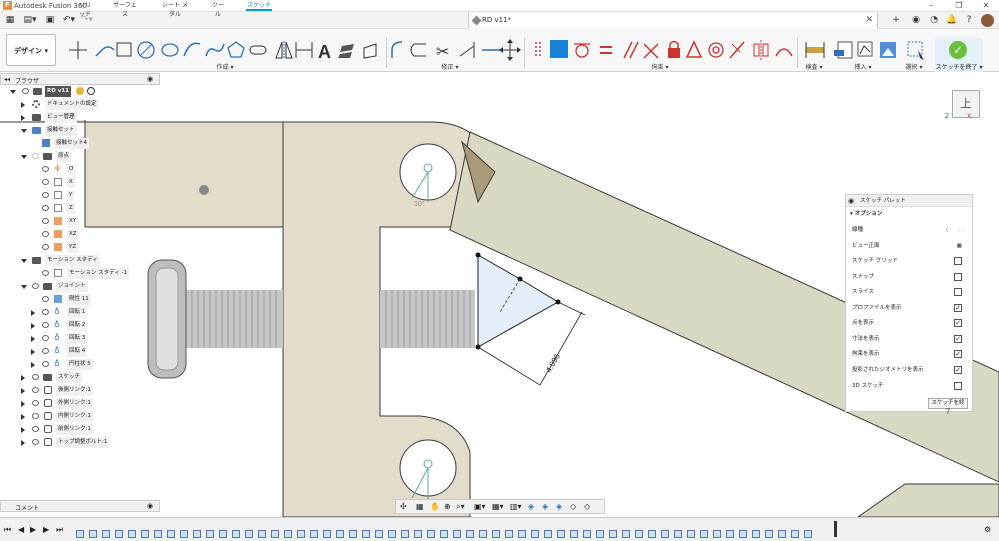 This screenshot has height=541, width=999. I want to click on timeline-prev-icon: ◀, so click(21, 529).